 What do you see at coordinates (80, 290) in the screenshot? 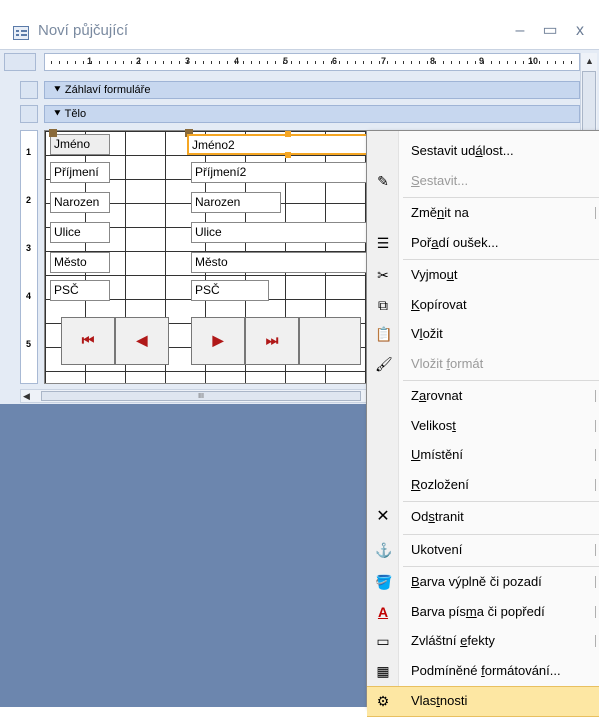
I see `label-psc: PSČ` at bounding box center [80, 290].